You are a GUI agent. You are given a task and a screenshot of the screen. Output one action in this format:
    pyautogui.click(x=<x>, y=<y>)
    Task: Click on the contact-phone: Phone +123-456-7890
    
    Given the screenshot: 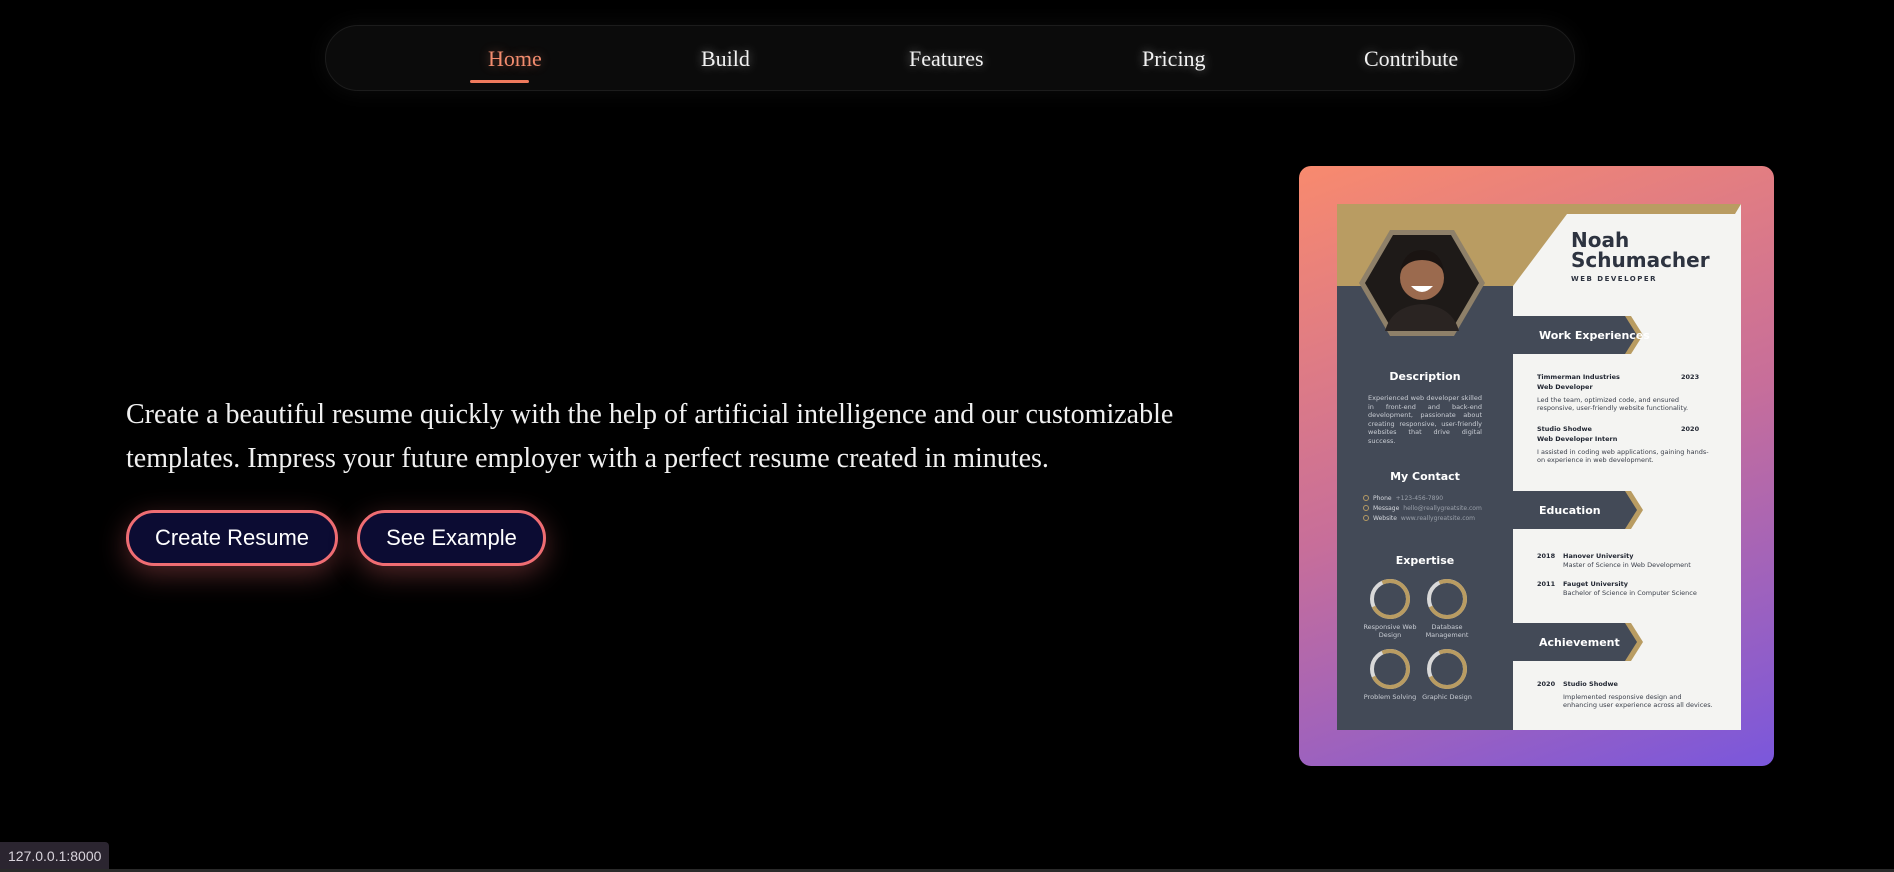 What is the action you would take?
    pyautogui.click(x=1403, y=498)
    